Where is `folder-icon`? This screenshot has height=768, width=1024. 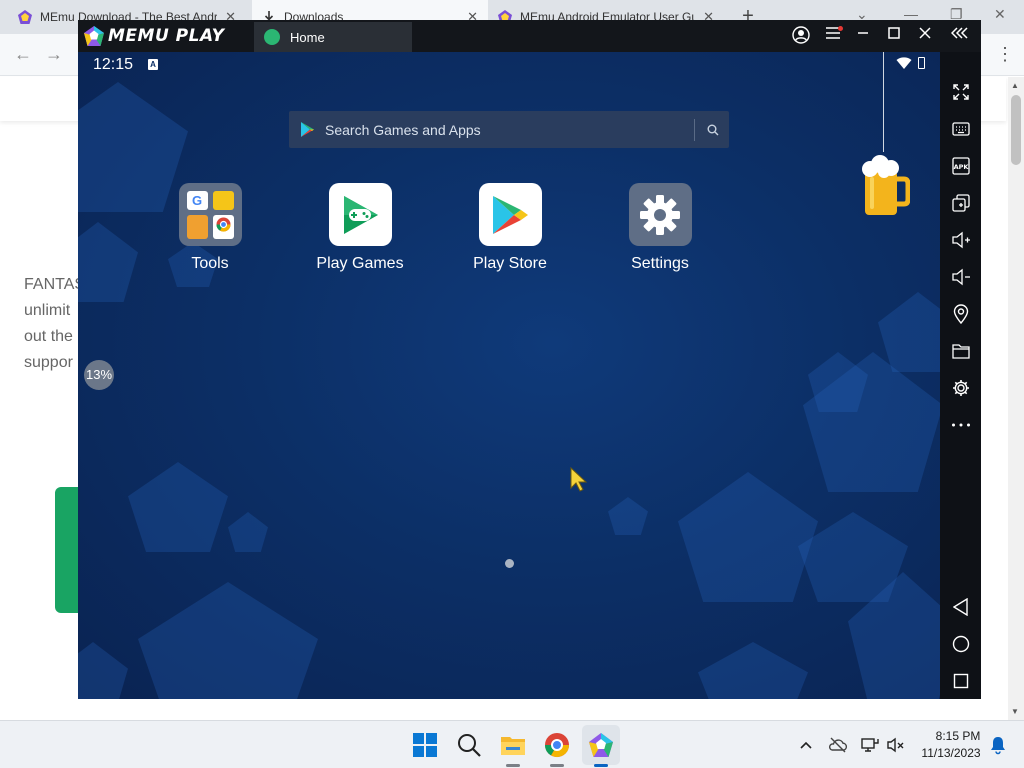 folder-icon is located at coordinates (960, 350).